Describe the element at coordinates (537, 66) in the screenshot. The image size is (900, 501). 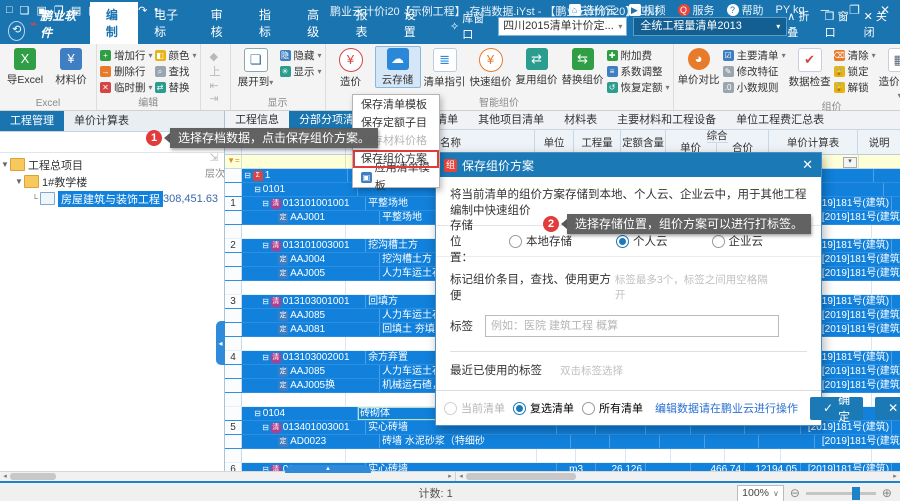
I see `reuse-pricing-button: ⇄ 复用组价` at that location.